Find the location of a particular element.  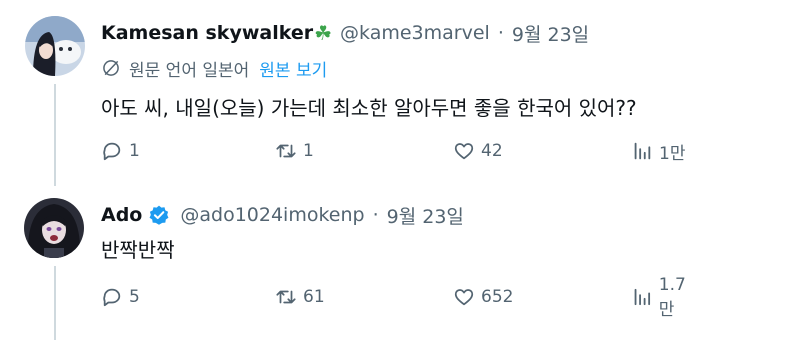

translation-notice: 원문 언어 일본어 원본 보기 is located at coordinates (214, 68).